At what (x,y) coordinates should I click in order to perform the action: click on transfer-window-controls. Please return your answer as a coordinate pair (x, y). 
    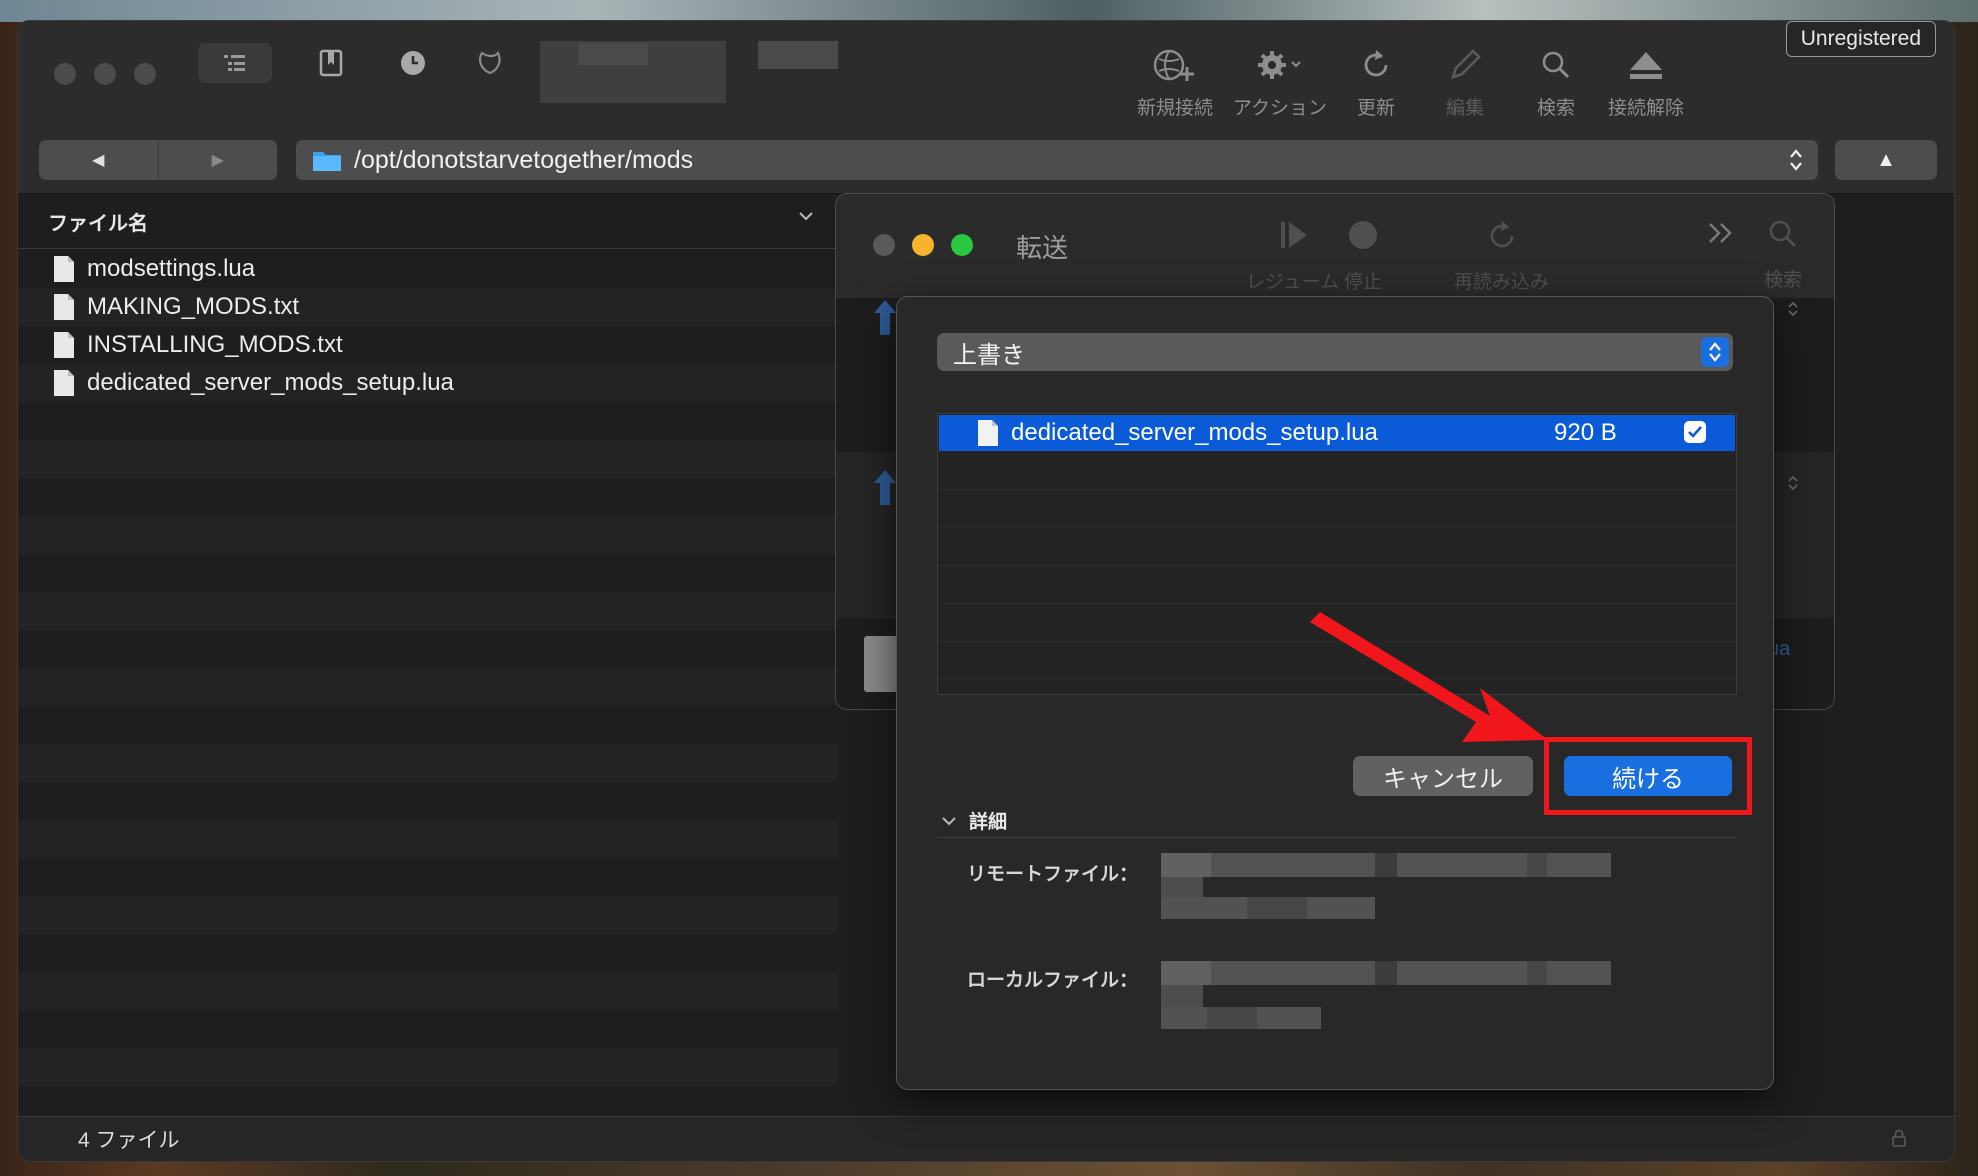
    Looking at the image, I should click on (923, 245).